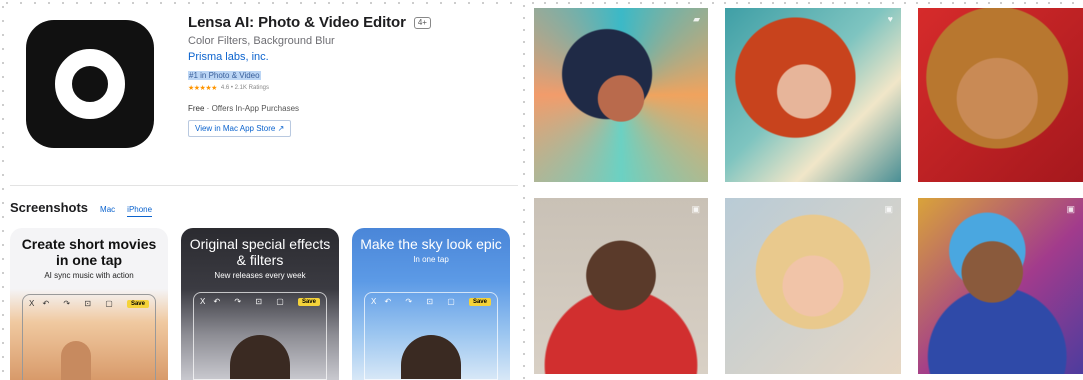 This screenshot has width=1083, height=380. I want to click on screenshot-subheading: New releases every week, so click(260, 275).